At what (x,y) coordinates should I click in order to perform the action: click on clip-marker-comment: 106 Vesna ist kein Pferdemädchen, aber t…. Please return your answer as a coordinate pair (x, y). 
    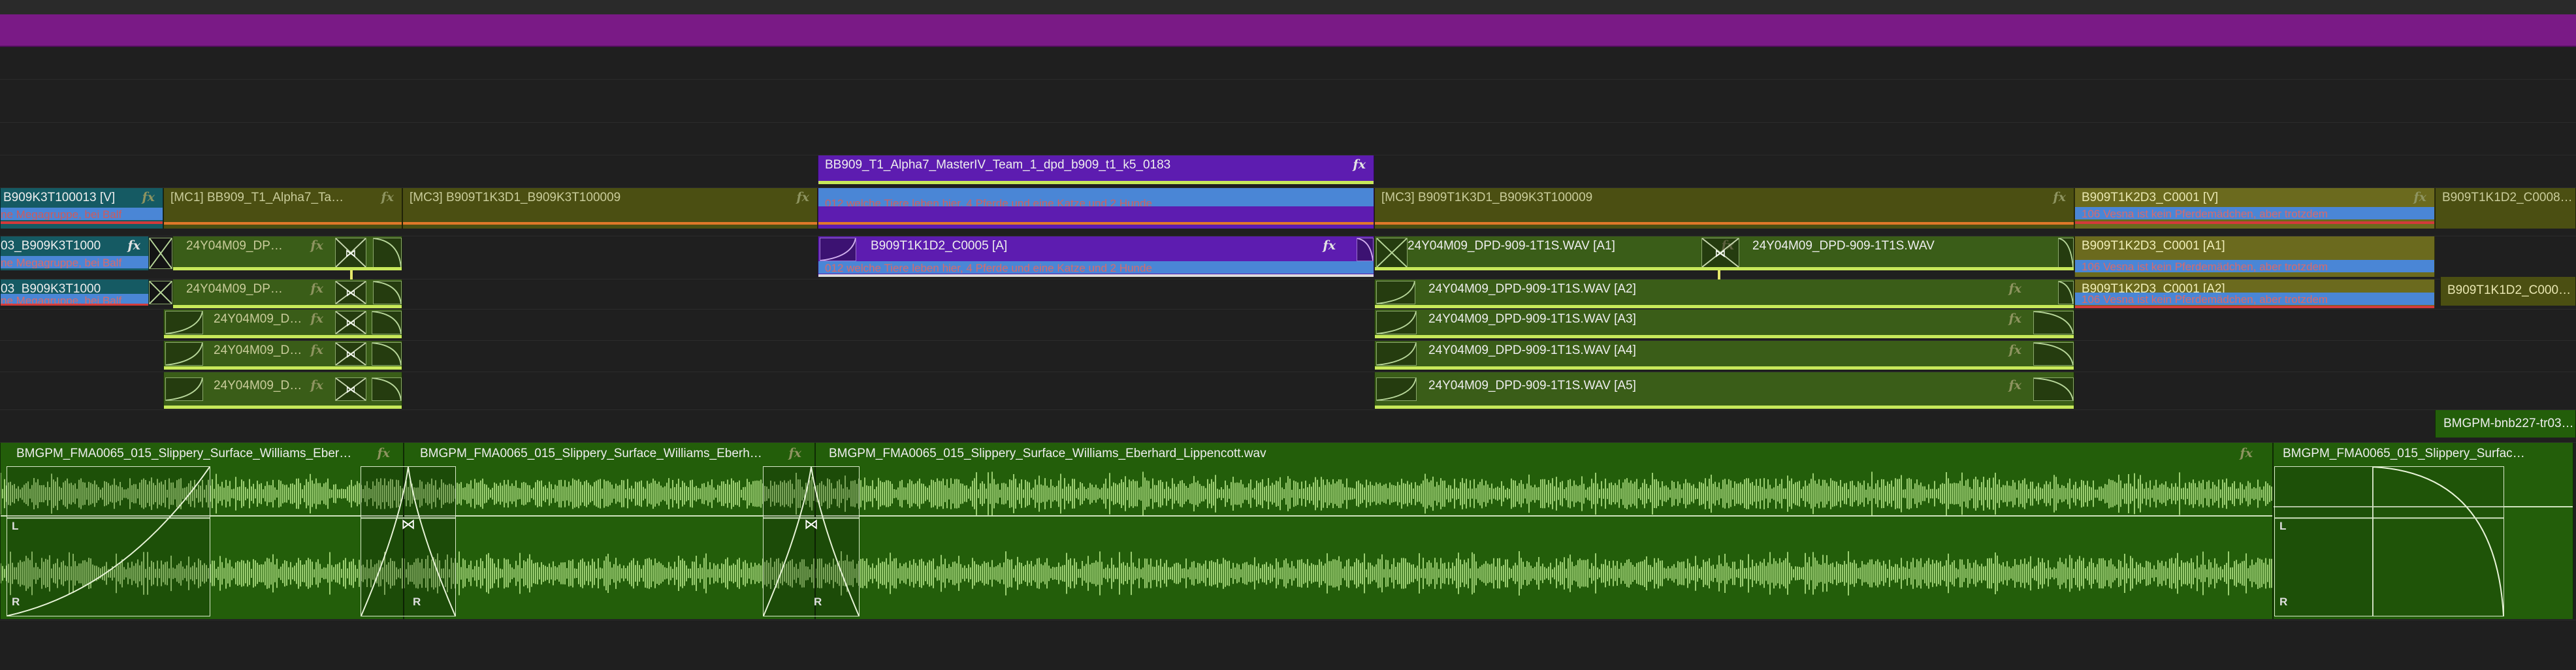
    Looking at the image, I should click on (2205, 299).